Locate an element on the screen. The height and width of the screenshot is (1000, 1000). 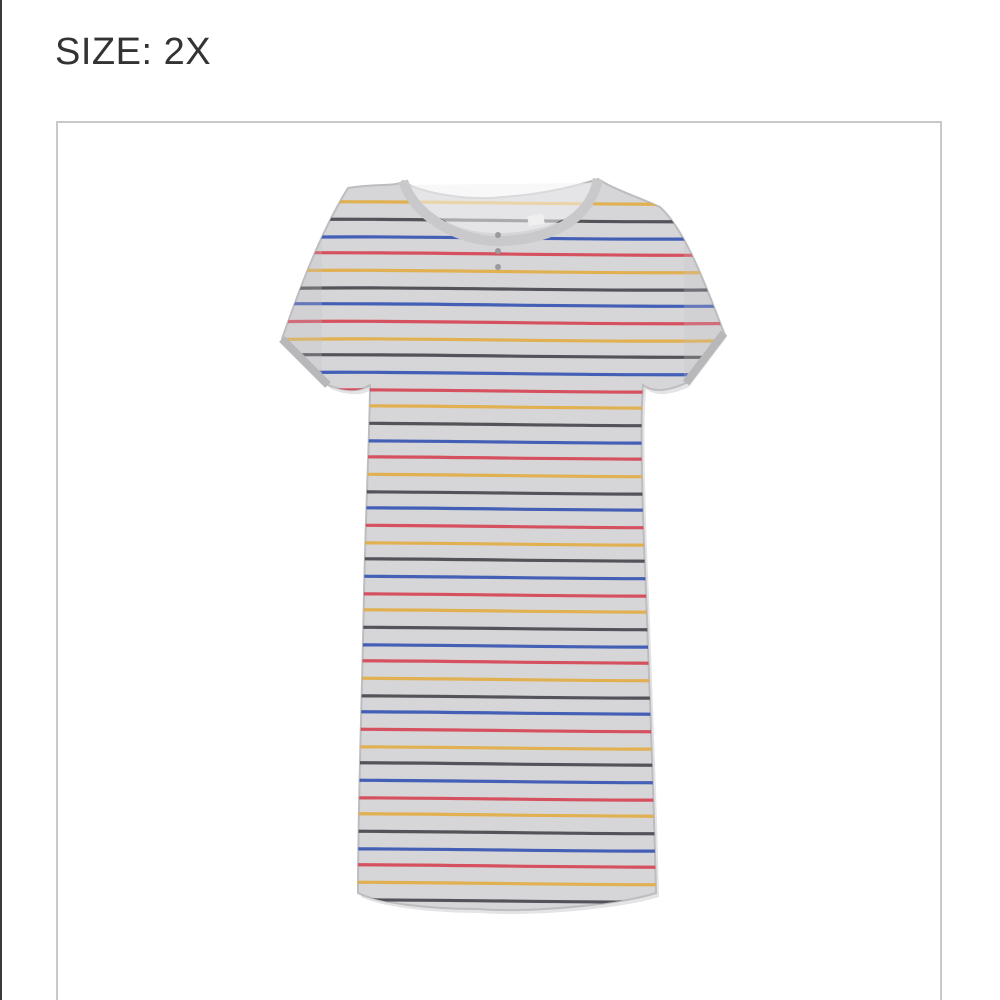
left-divider is located at coordinates (1, 500).